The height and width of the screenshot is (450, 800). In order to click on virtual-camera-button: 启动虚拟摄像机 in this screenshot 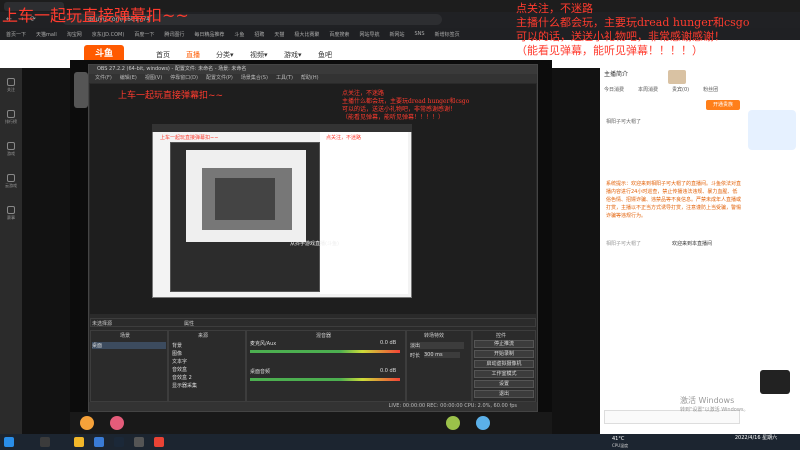, I will do `click(504, 364)`.